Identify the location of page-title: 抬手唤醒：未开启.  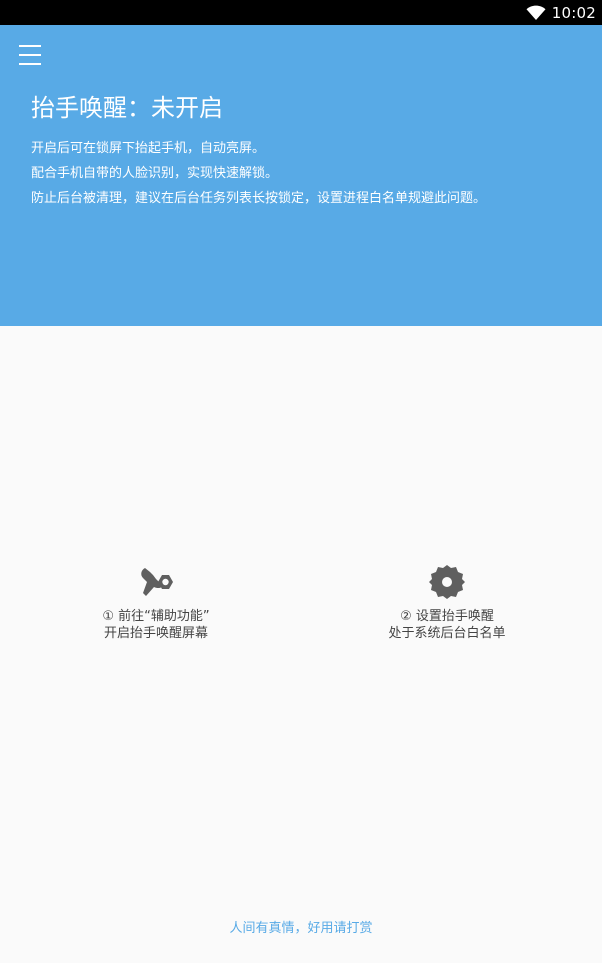
(127, 108).